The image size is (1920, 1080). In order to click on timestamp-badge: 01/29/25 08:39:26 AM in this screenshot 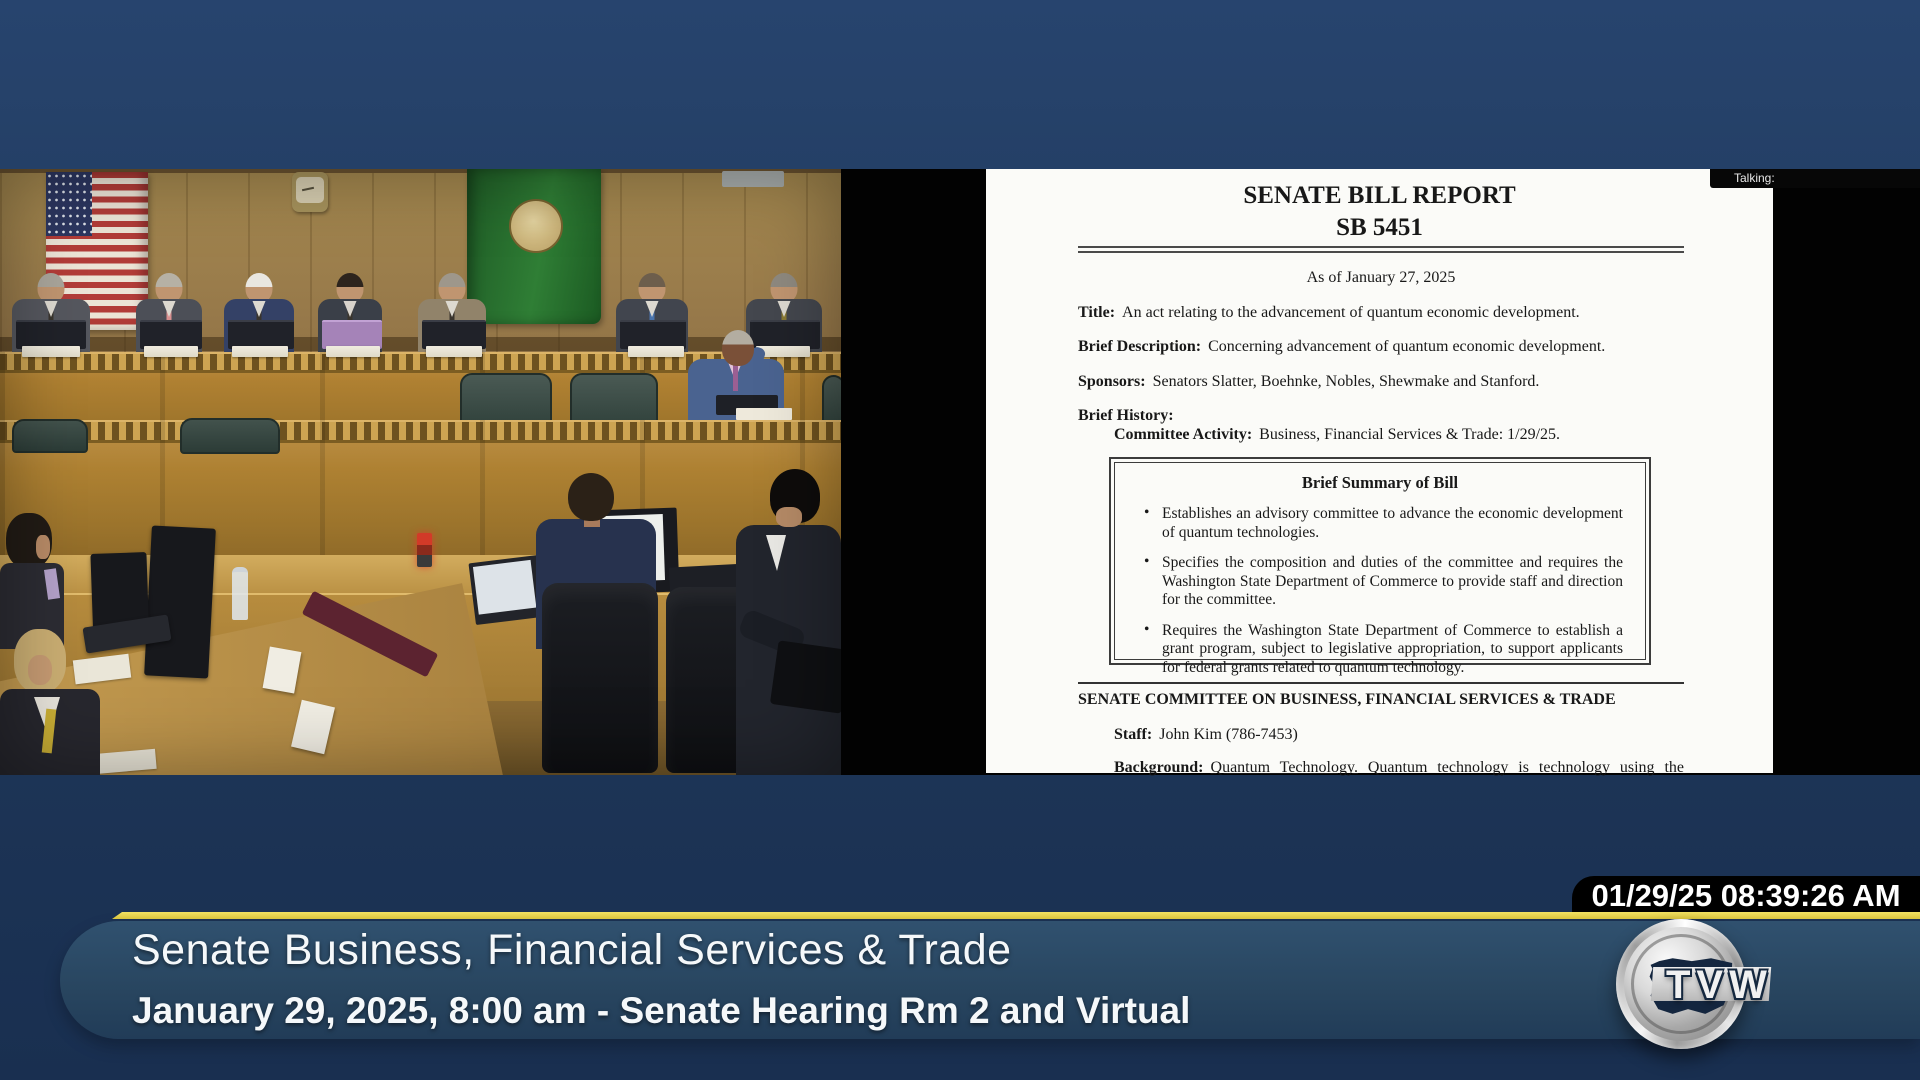, I will do `click(1746, 895)`.